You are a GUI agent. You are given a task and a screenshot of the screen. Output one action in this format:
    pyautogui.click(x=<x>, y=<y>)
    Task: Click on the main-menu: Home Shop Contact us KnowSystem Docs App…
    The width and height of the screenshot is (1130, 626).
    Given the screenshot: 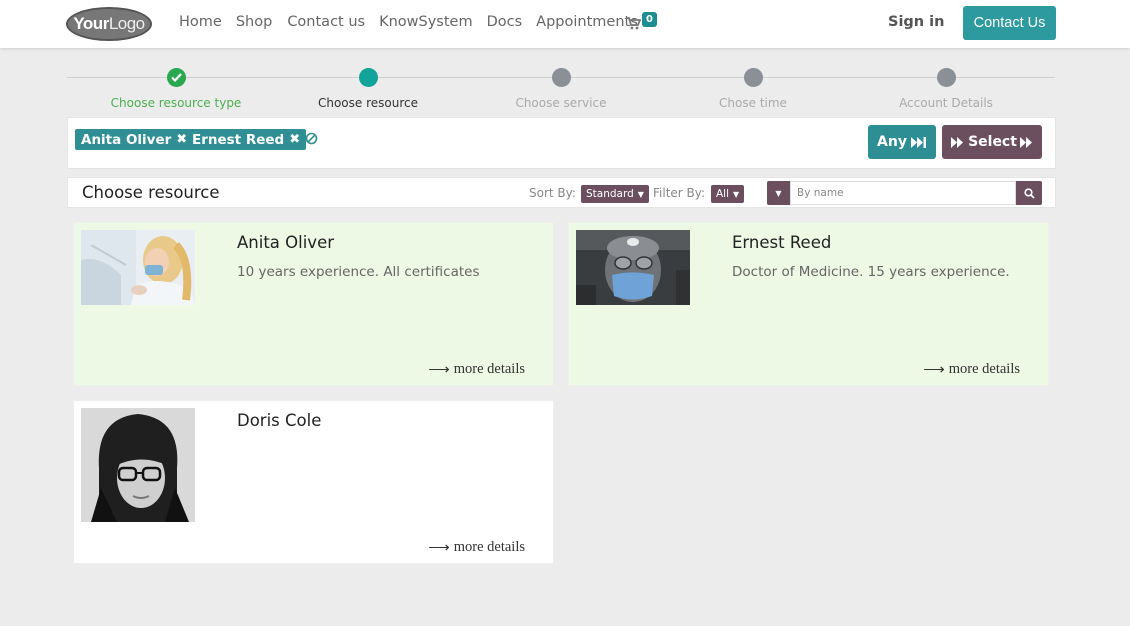 What is the action you would take?
    pyautogui.click(x=415, y=22)
    